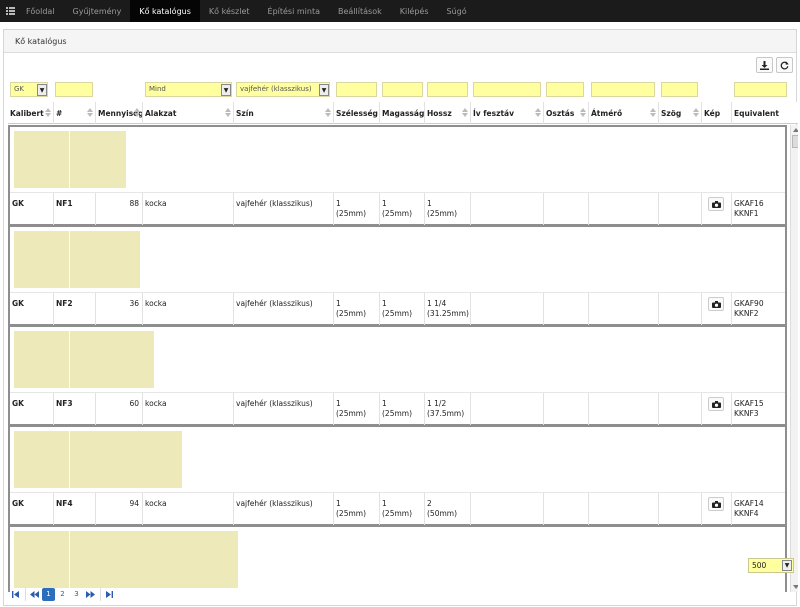 This screenshot has width=800, height=607. What do you see at coordinates (29, 89) in the screenshot?
I see `filter-kalibert-select: GK ▼` at bounding box center [29, 89].